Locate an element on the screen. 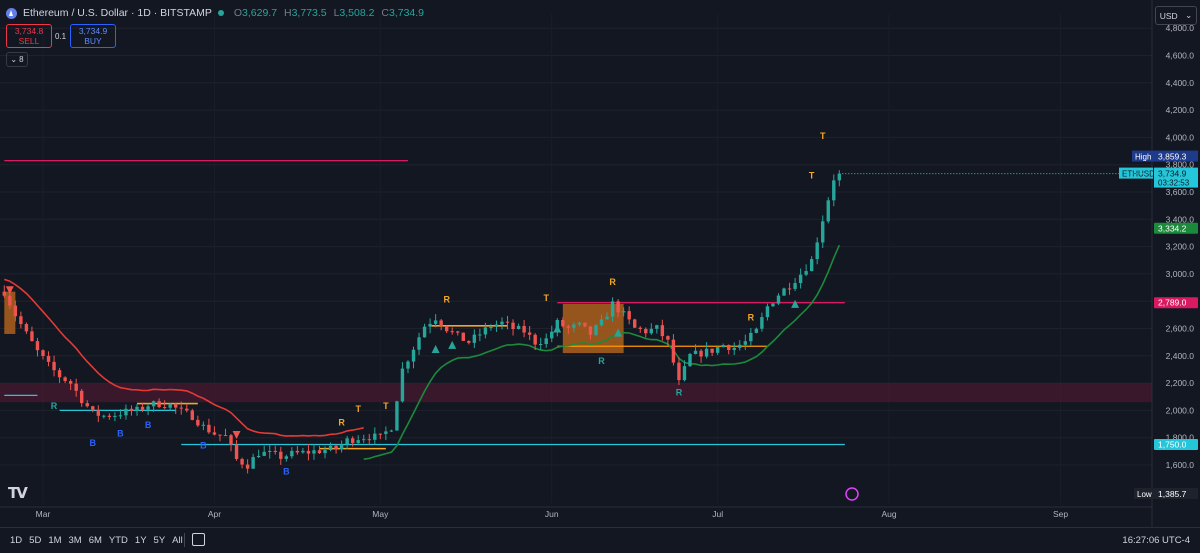 This screenshot has width=1200, height=553. supply-zone is located at coordinates (576, 393).